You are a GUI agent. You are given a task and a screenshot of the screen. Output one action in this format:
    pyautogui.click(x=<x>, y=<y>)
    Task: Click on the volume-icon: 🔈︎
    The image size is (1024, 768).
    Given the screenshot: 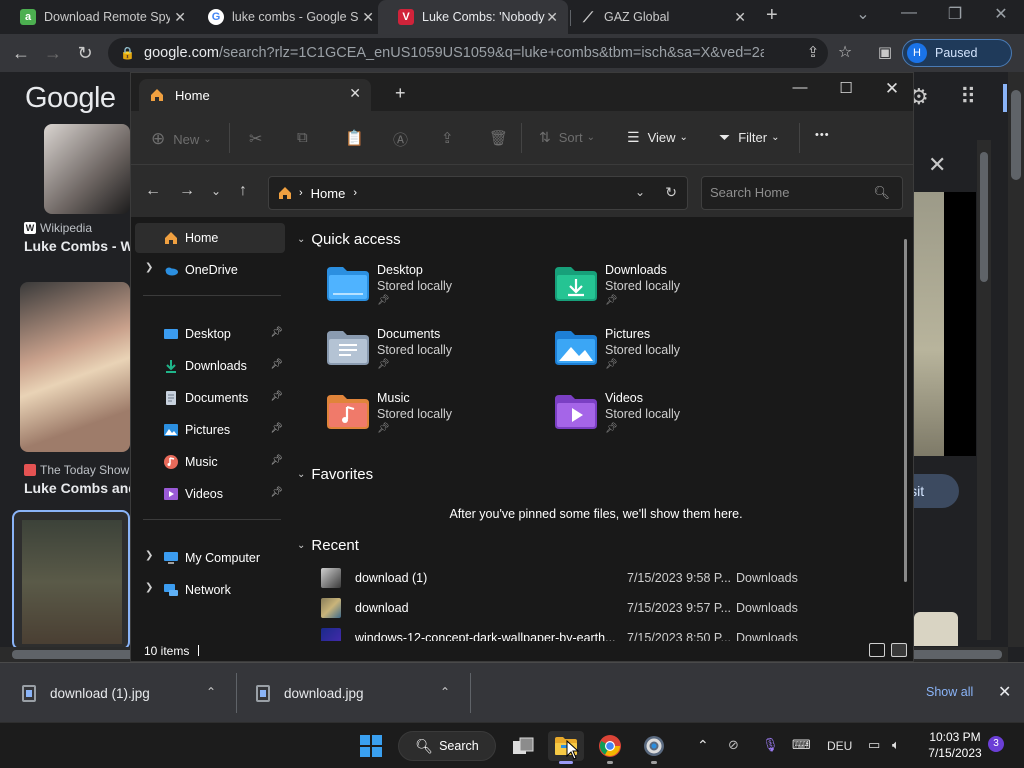 What is the action you would take?
    pyautogui.click(x=896, y=745)
    